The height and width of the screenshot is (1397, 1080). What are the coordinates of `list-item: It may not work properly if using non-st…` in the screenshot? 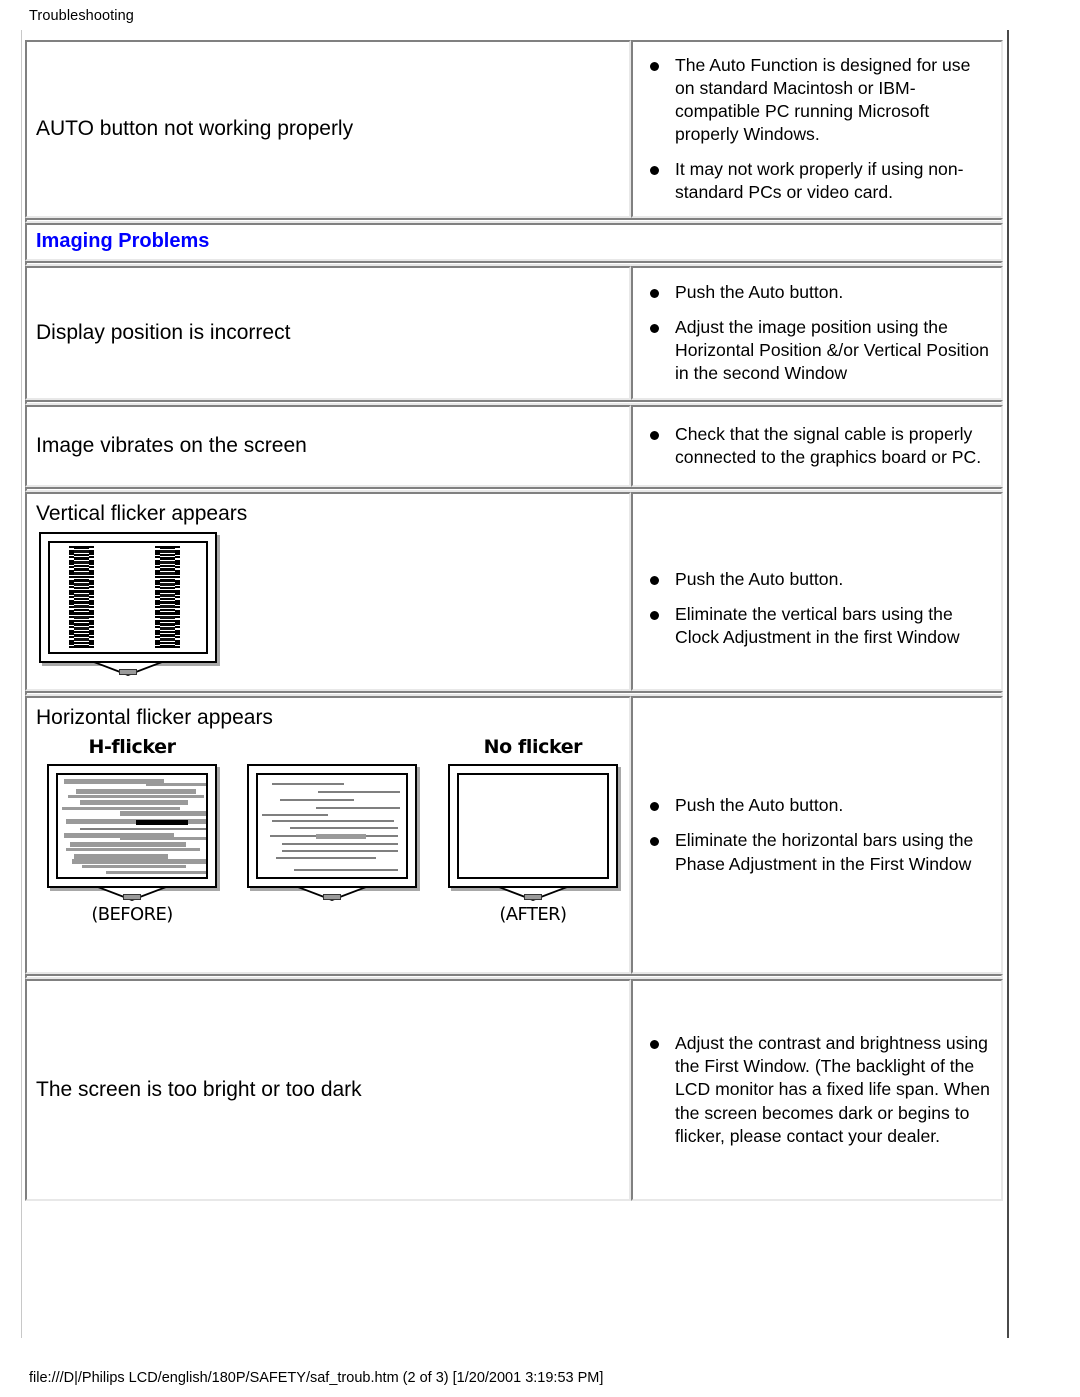 It's located at (818, 181).